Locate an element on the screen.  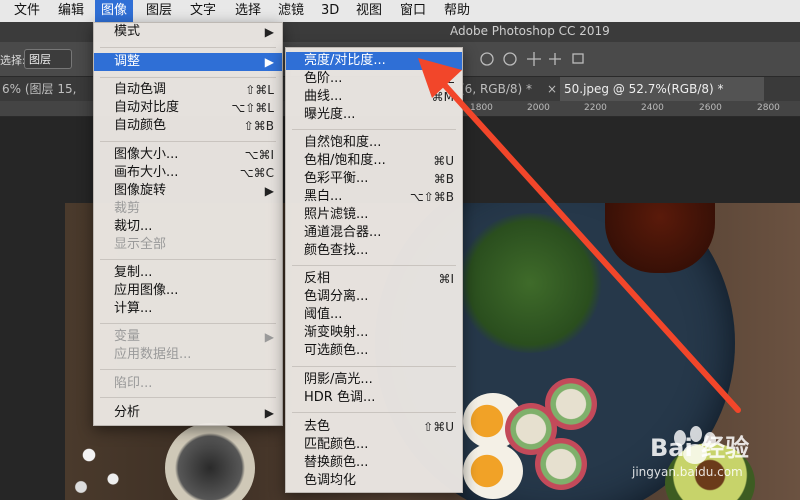
arrow-head-icon is located at coordinates (440, 78).